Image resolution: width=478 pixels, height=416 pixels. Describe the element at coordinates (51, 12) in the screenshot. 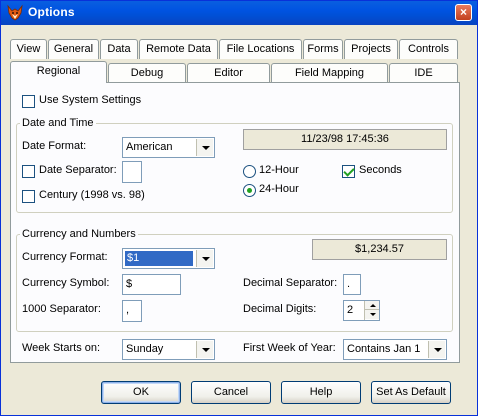

I see `window-title: Options` at that location.